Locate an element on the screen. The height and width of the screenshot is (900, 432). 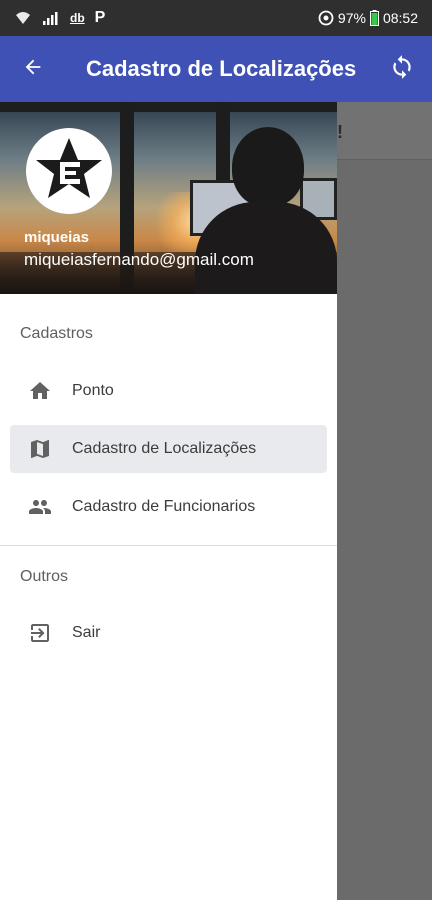
content-text-fragment: ! is located at coordinates (340, 132).